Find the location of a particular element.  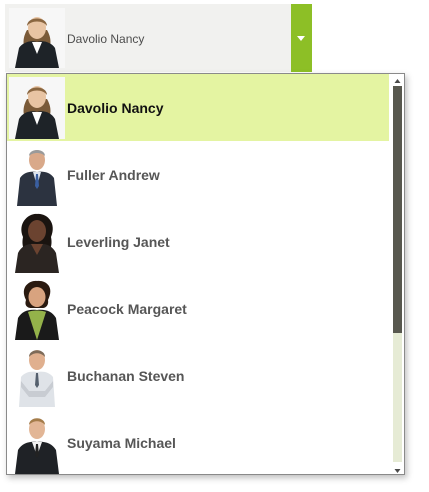

chevron-down-icon is located at coordinates (301, 38).